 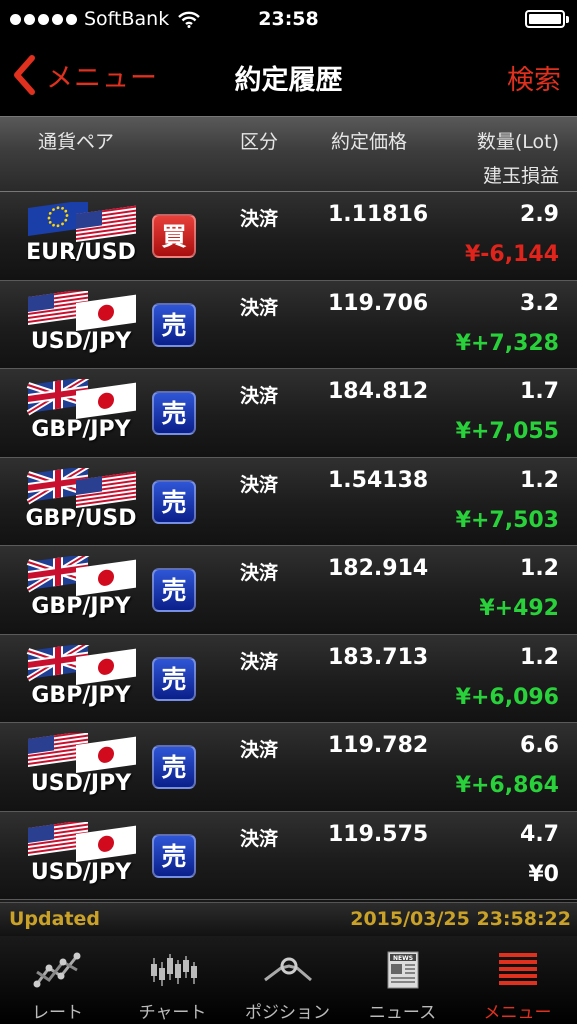 What do you see at coordinates (288, 590) in the screenshot?
I see `trade-row: GBP/JPY 売 決済 182.914 1.2 ¥+492` at bounding box center [288, 590].